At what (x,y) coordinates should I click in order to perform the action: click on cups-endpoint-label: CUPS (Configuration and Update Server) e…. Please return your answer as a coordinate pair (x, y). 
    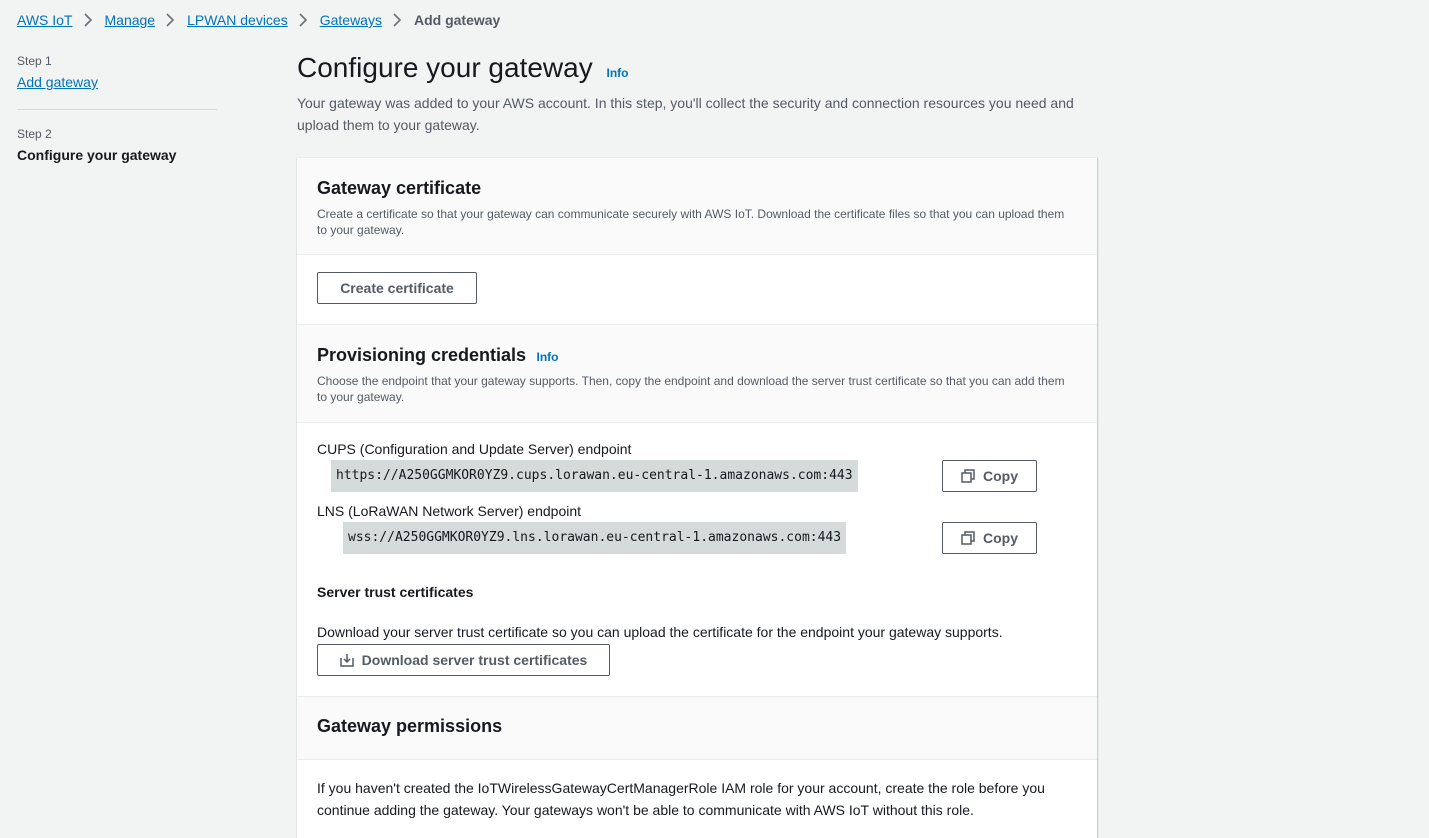
    Looking at the image, I should click on (474, 449).